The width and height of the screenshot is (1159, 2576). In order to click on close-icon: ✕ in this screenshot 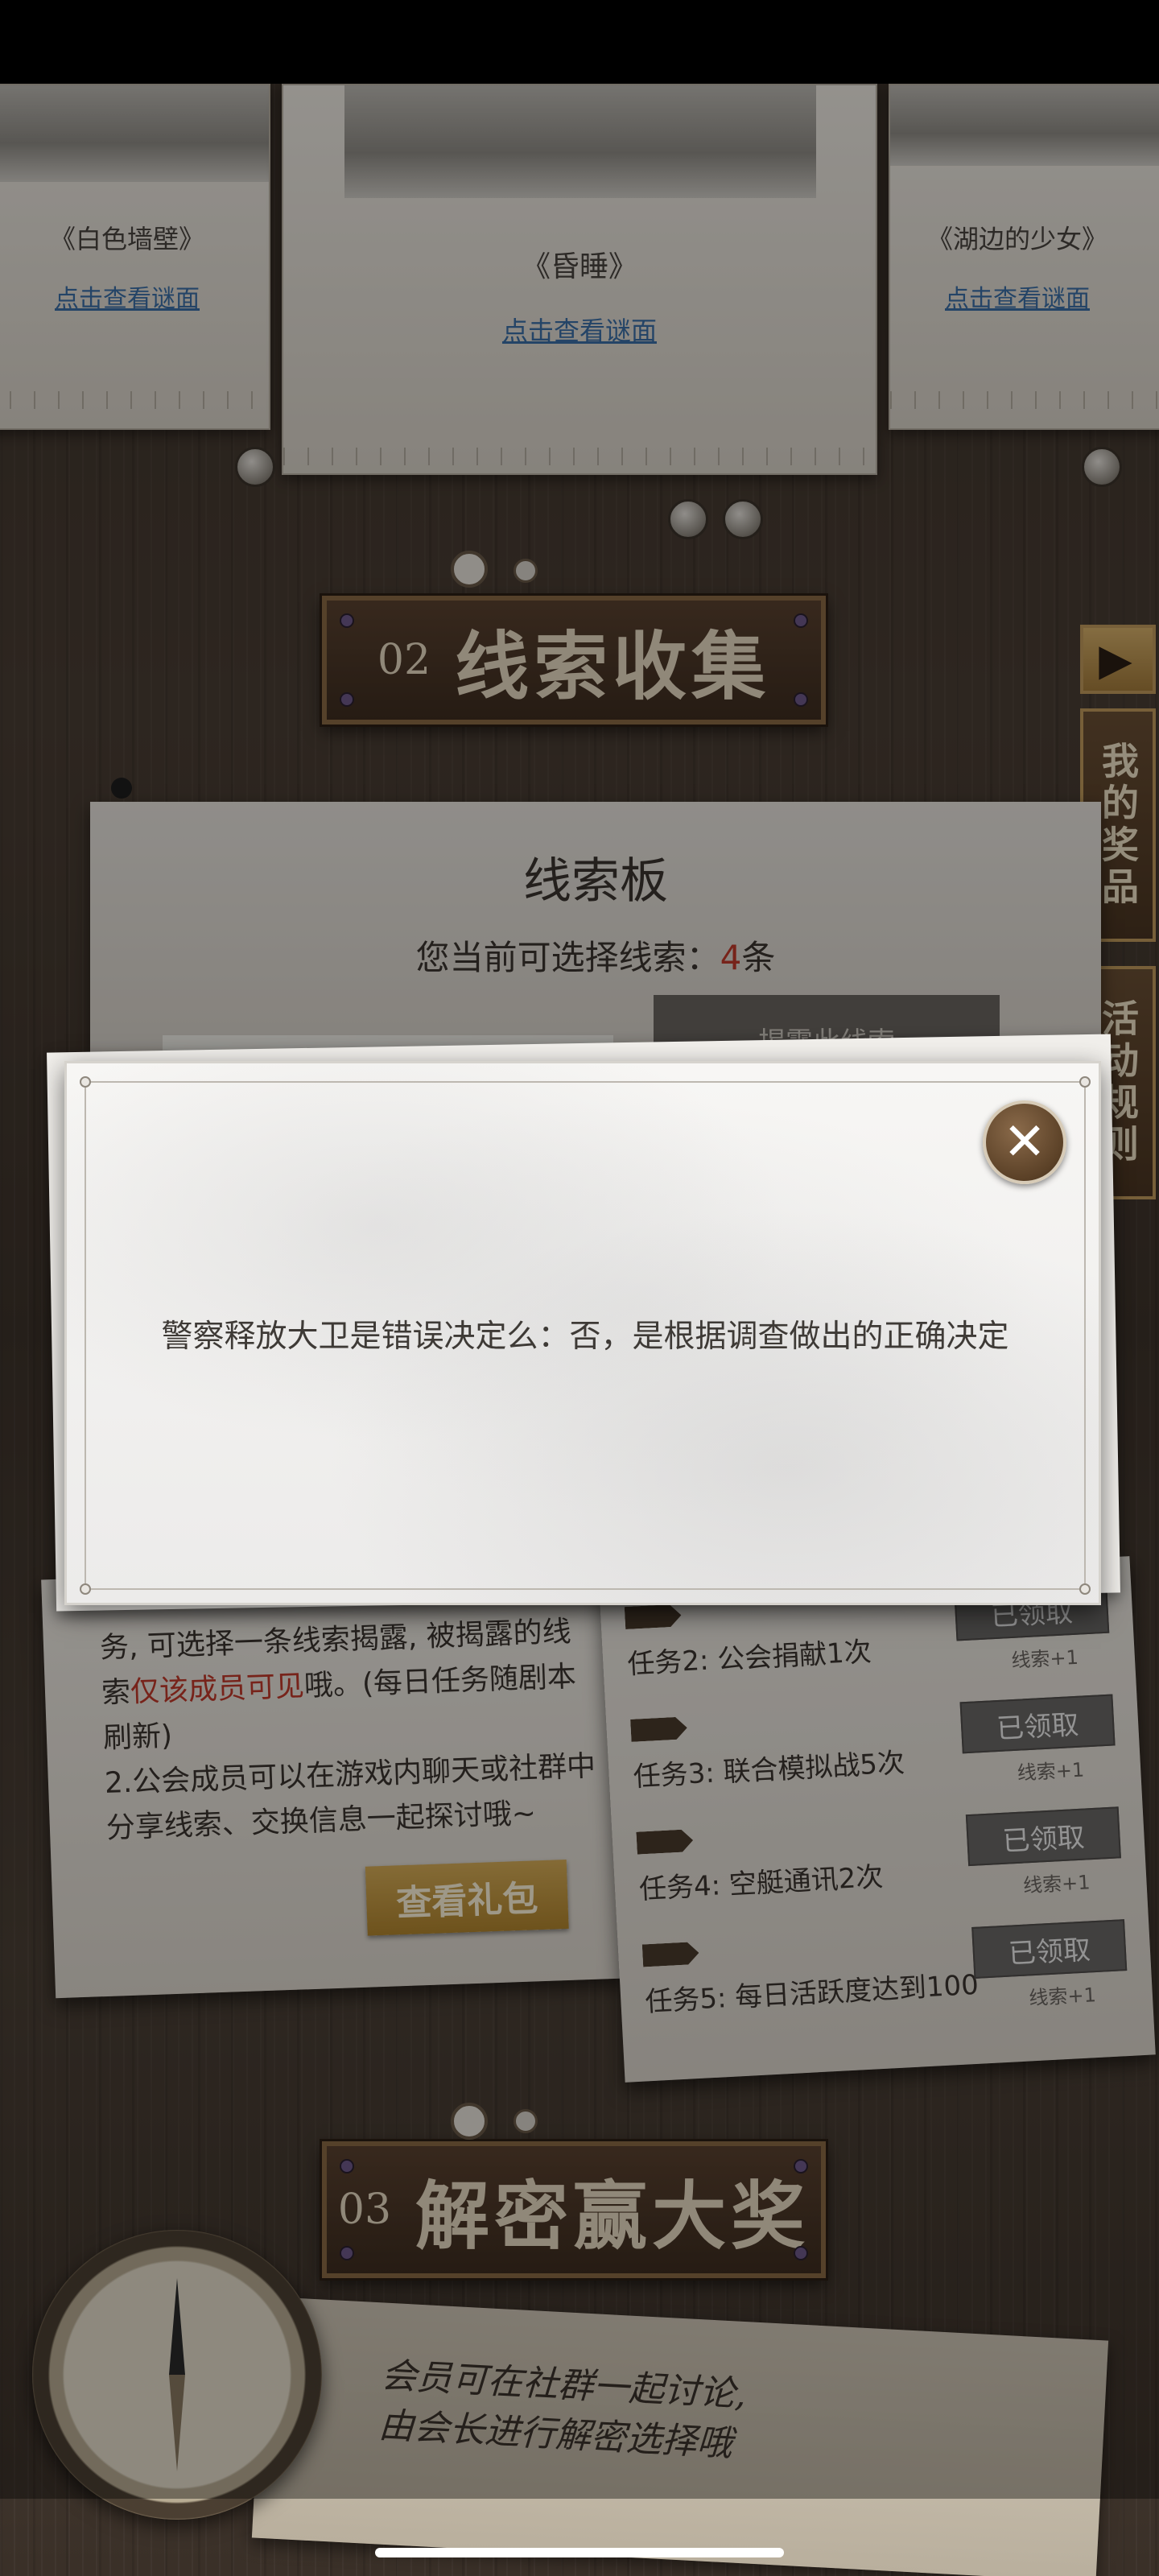, I will do `click(1024, 1142)`.